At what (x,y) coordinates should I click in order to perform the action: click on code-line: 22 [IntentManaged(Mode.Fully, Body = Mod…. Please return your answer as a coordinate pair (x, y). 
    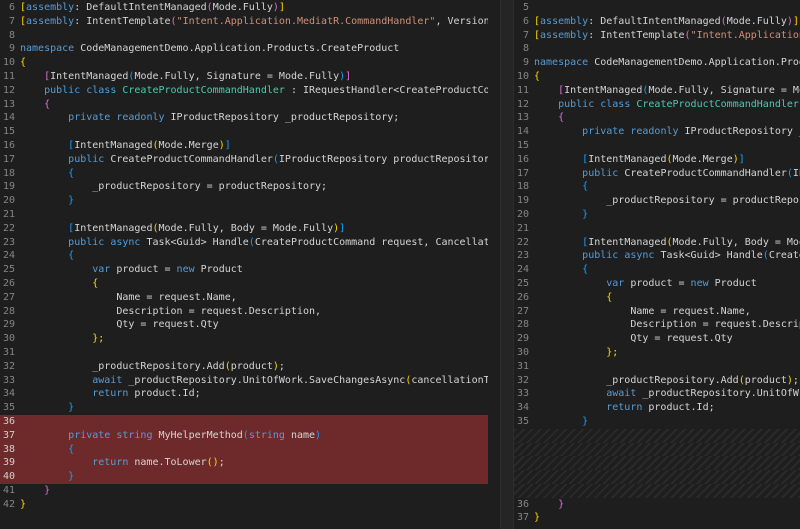
    Looking at the image, I should click on (244, 229).